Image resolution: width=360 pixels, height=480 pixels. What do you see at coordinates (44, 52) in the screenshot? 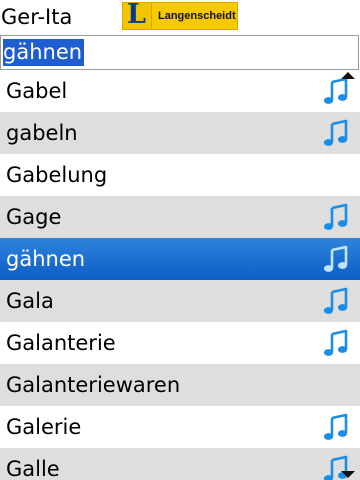
I see `search-input-value: gähnen` at bounding box center [44, 52].